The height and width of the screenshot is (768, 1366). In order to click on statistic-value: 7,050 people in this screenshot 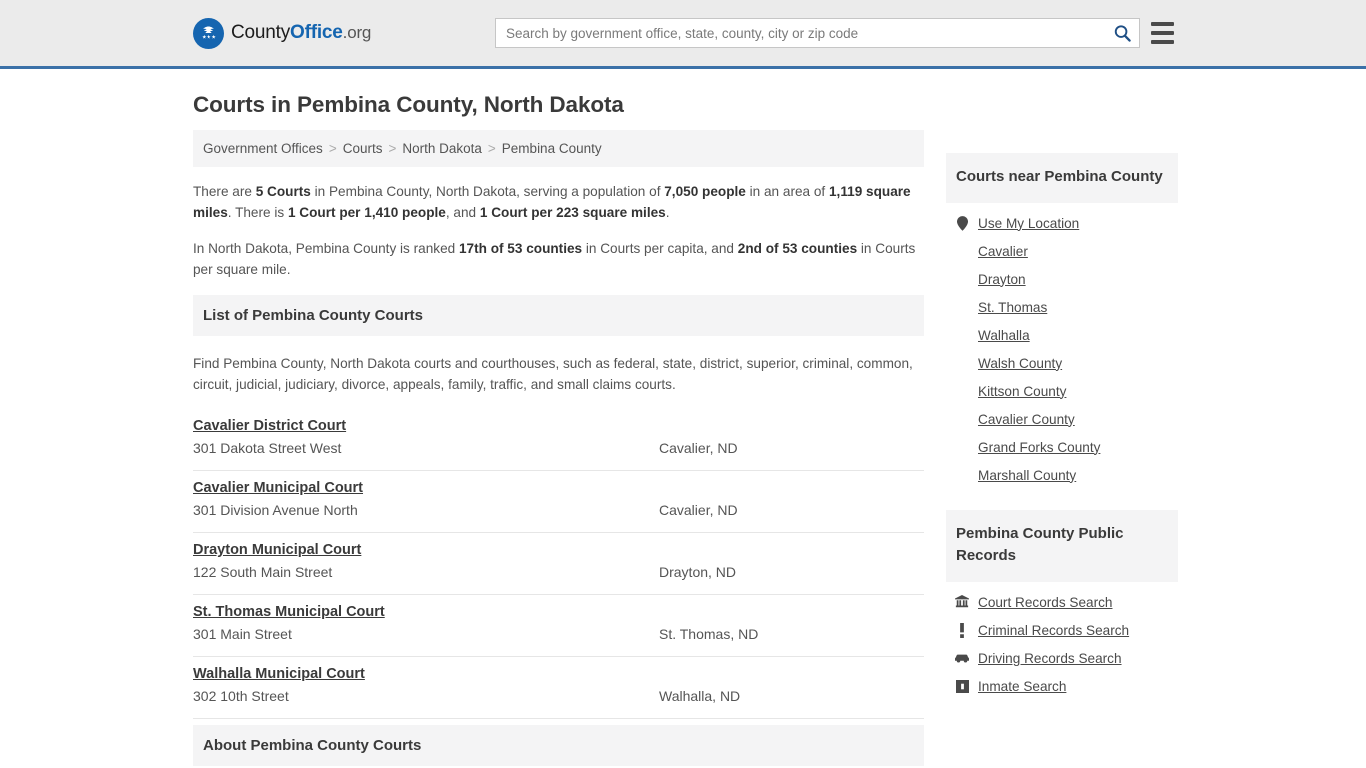, I will do `click(705, 191)`.